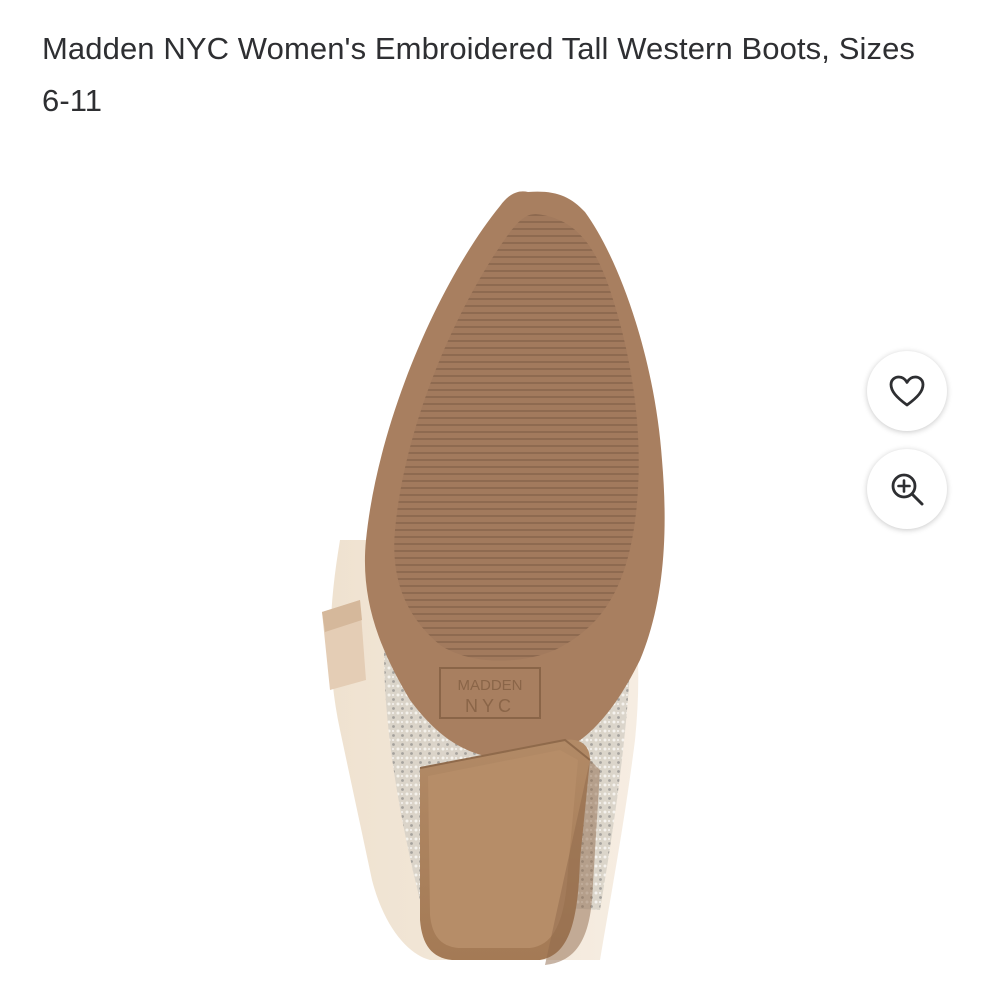  I want to click on zoom-in-icon, so click(907, 489).